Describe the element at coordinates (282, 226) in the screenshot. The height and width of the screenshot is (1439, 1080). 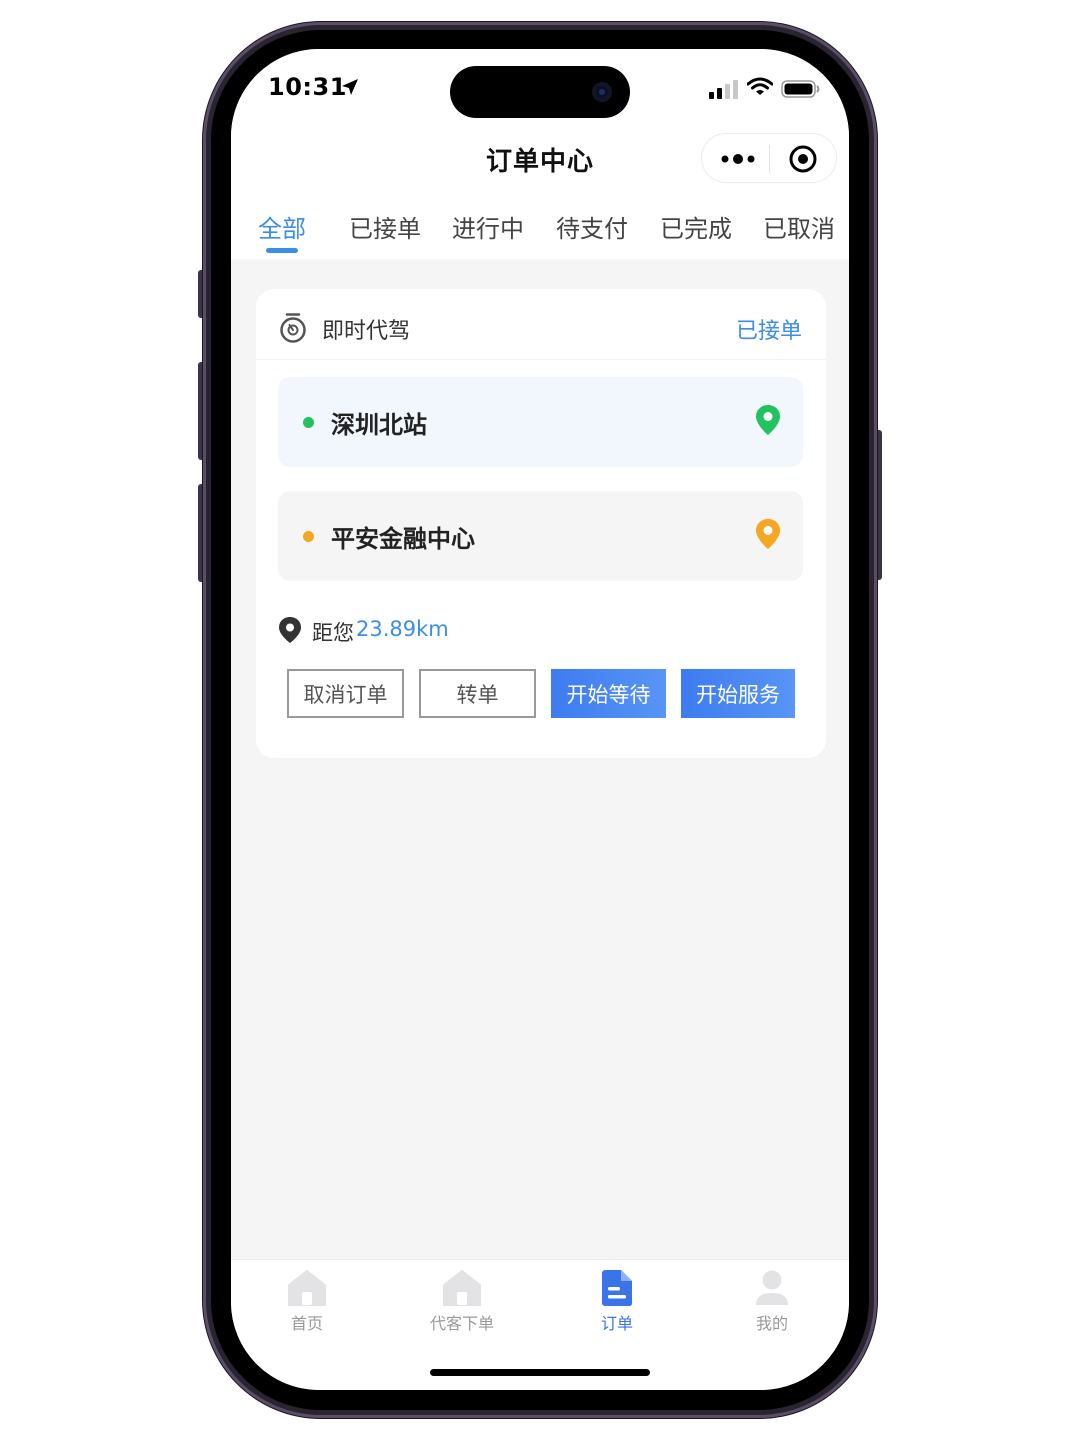
I see `tab-all: 全部` at that location.